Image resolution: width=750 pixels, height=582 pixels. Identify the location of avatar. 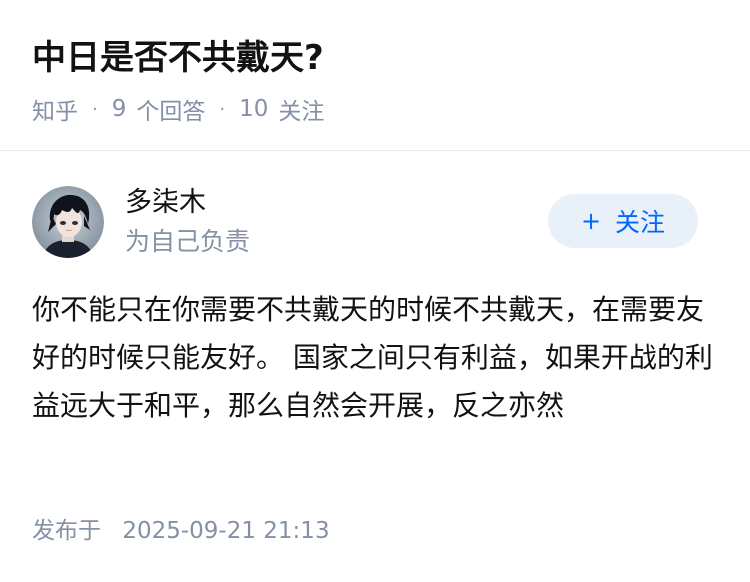
(68, 222).